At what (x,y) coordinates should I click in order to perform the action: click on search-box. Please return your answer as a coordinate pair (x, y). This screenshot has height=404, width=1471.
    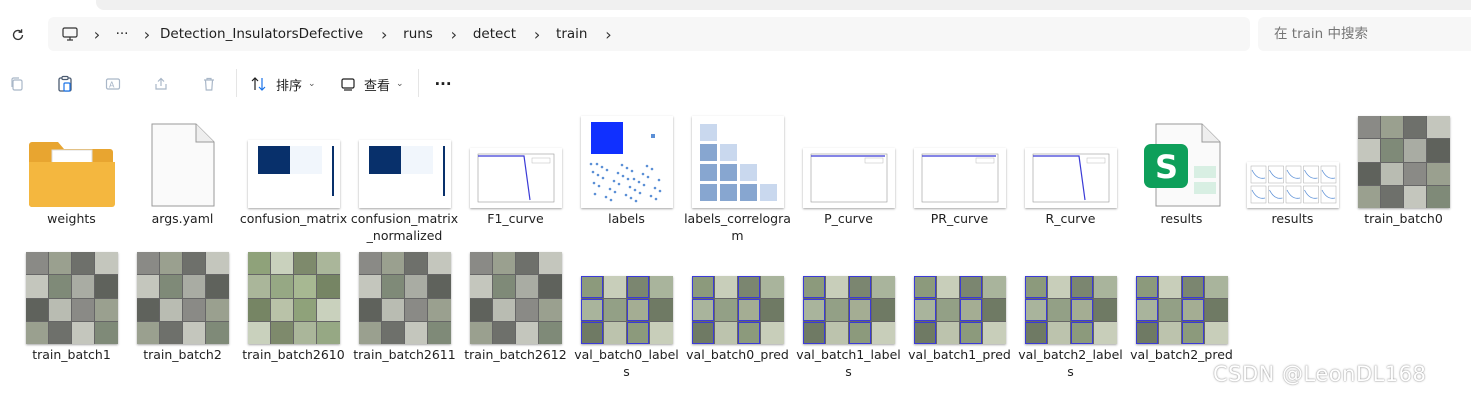
    Looking at the image, I should click on (1364, 34).